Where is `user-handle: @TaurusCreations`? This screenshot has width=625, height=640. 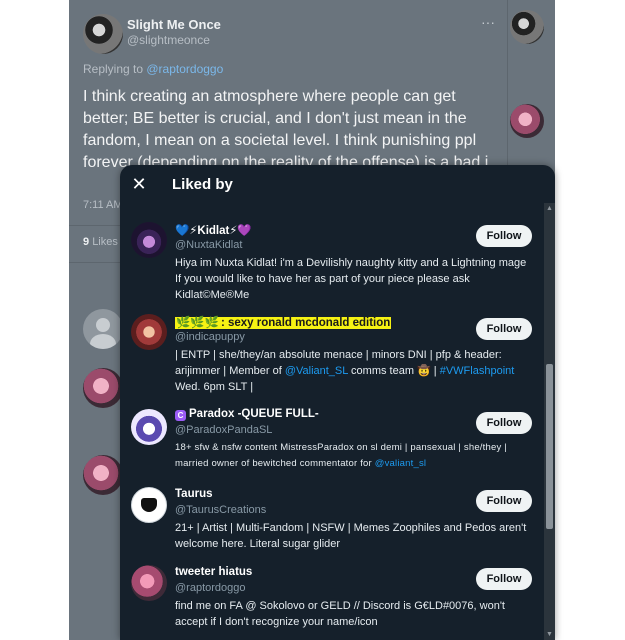 user-handle: @TaurusCreations is located at coordinates (220, 510).